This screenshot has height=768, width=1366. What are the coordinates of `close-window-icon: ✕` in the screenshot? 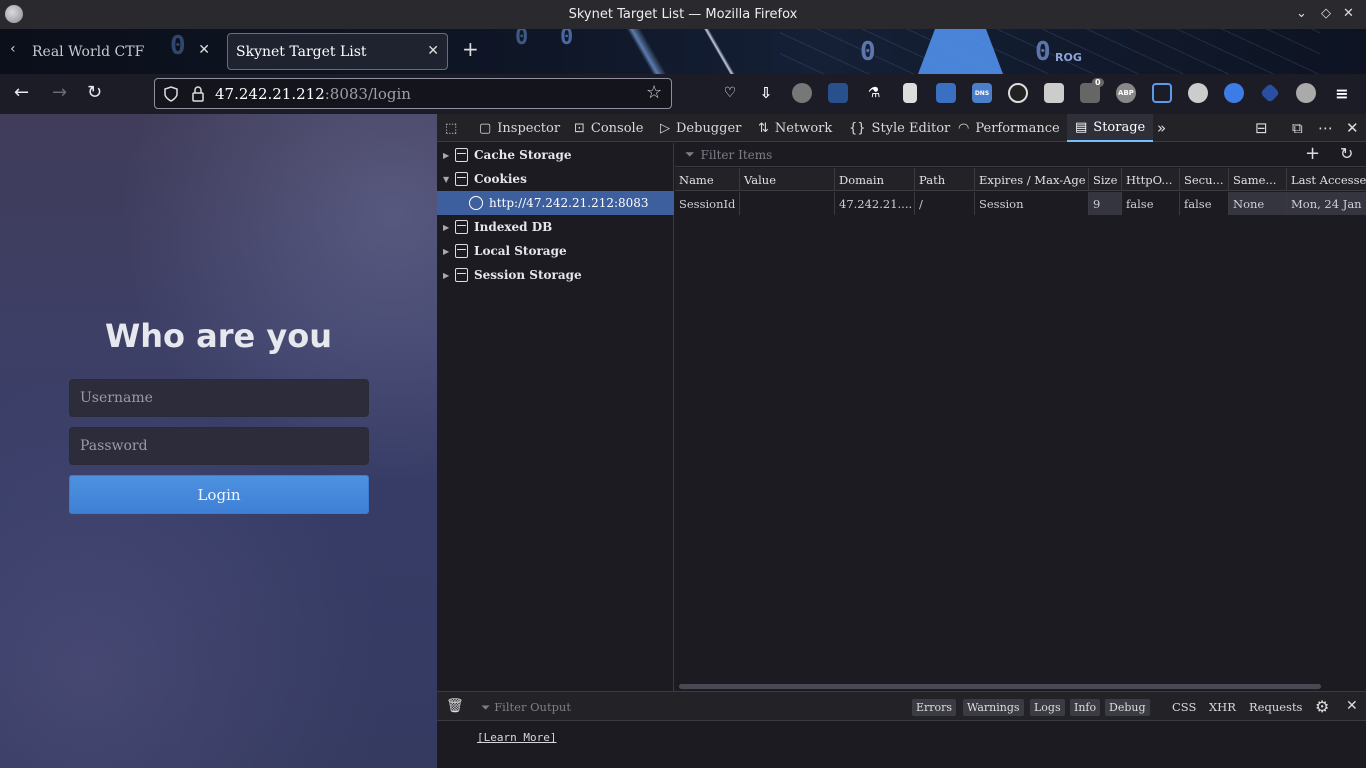 It's located at (1348, 13).